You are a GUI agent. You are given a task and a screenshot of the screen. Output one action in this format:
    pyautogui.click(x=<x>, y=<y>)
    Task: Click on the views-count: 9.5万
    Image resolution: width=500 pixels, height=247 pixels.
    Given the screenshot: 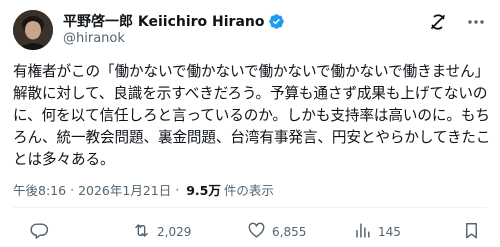 What is the action you would take?
    pyautogui.click(x=203, y=190)
    